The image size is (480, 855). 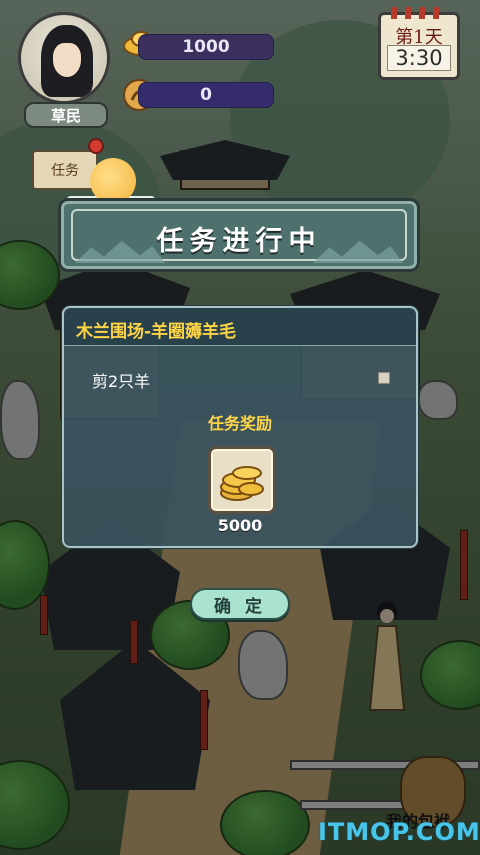 What do you see at coordinates (156, 332) in the screenshot?
I see `quest-name: 木兰围场-羊圈薅羊毛` at bounding box center [156, 332].